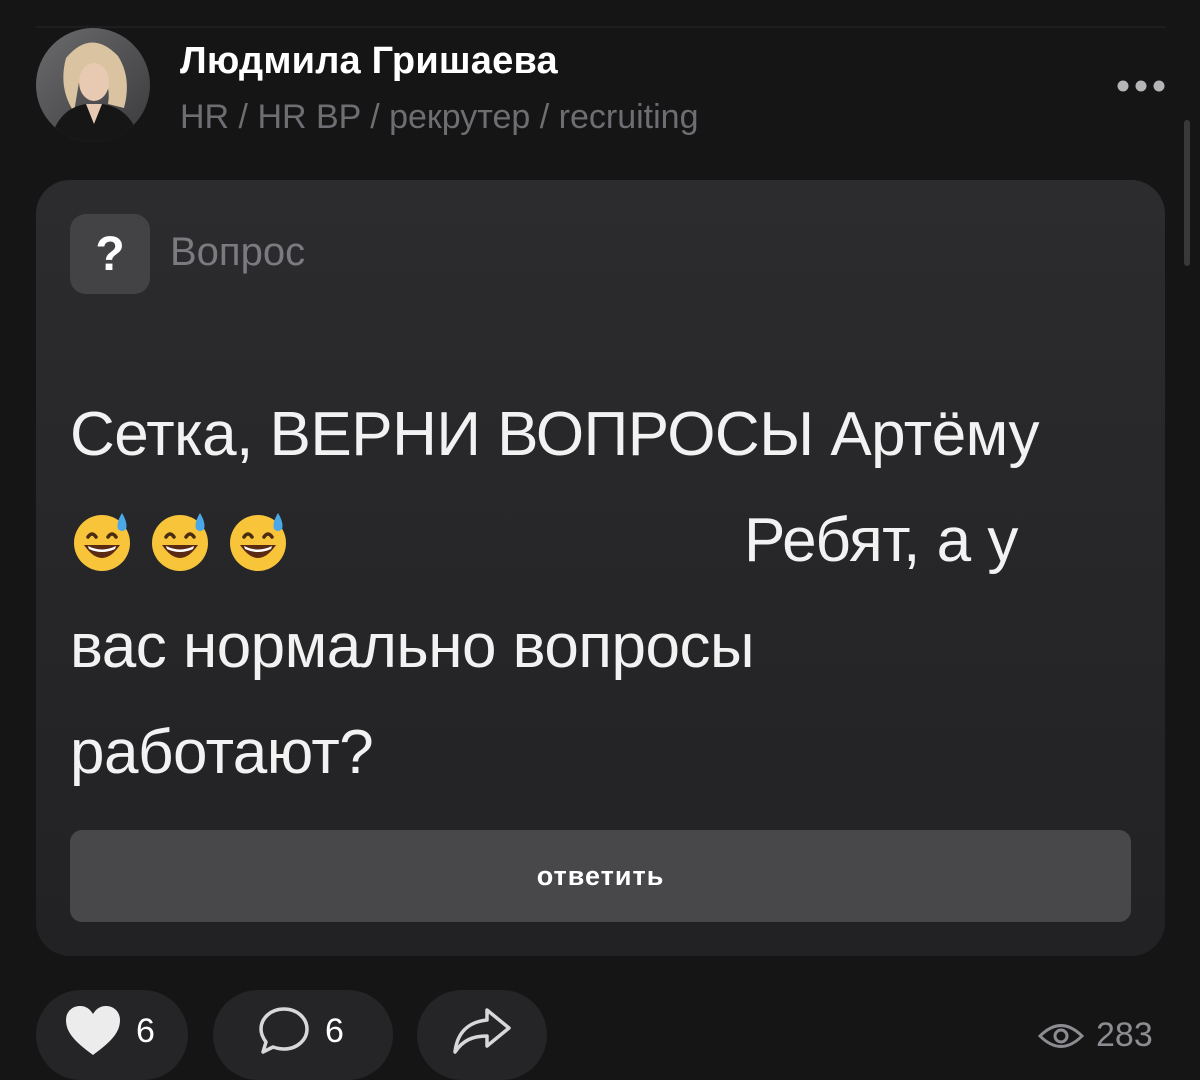  What do you see at coordinates (1187, 193) in the screenshot?
I see `scrollbar` at bounding box center [1187, 193].